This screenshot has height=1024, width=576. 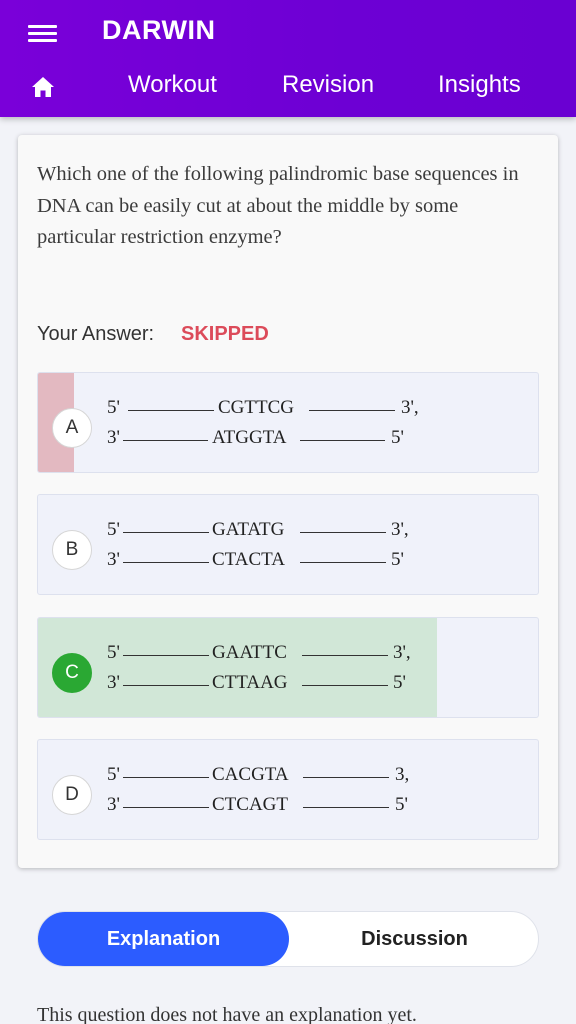 I want to click on sequence-bottom-strand: 3' CTCAGT 5', so click(x=272, y=806).